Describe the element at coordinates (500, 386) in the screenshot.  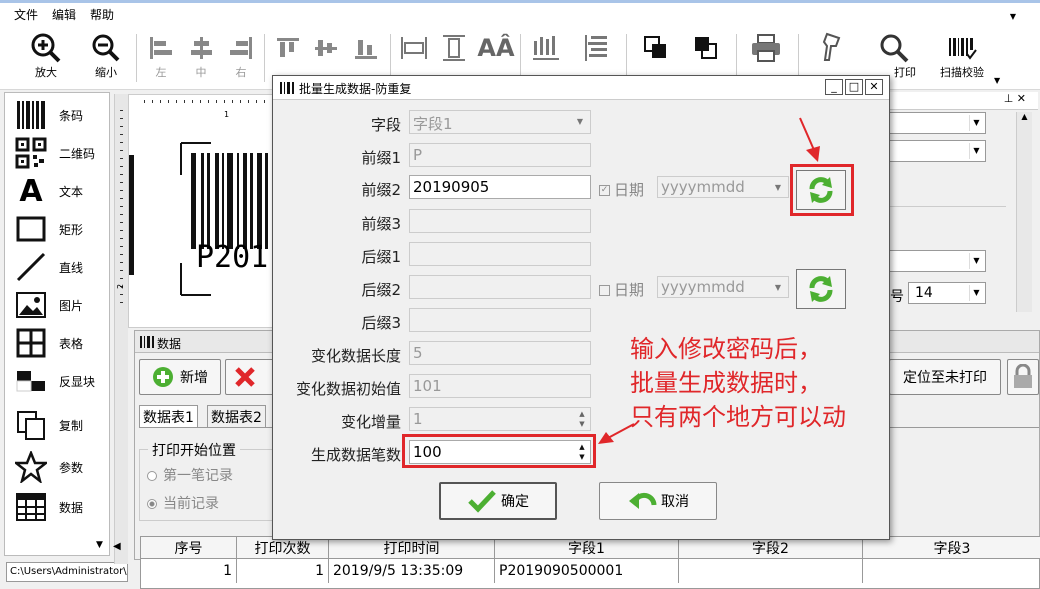
I see `var-init-input: 101` at that location.